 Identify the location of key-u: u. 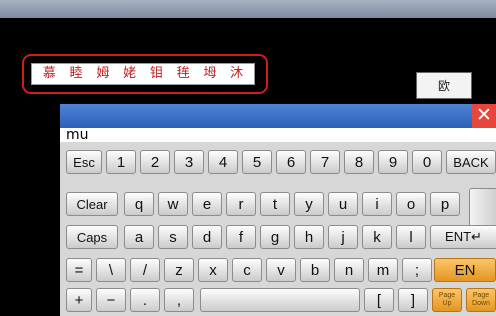
(343, 204).